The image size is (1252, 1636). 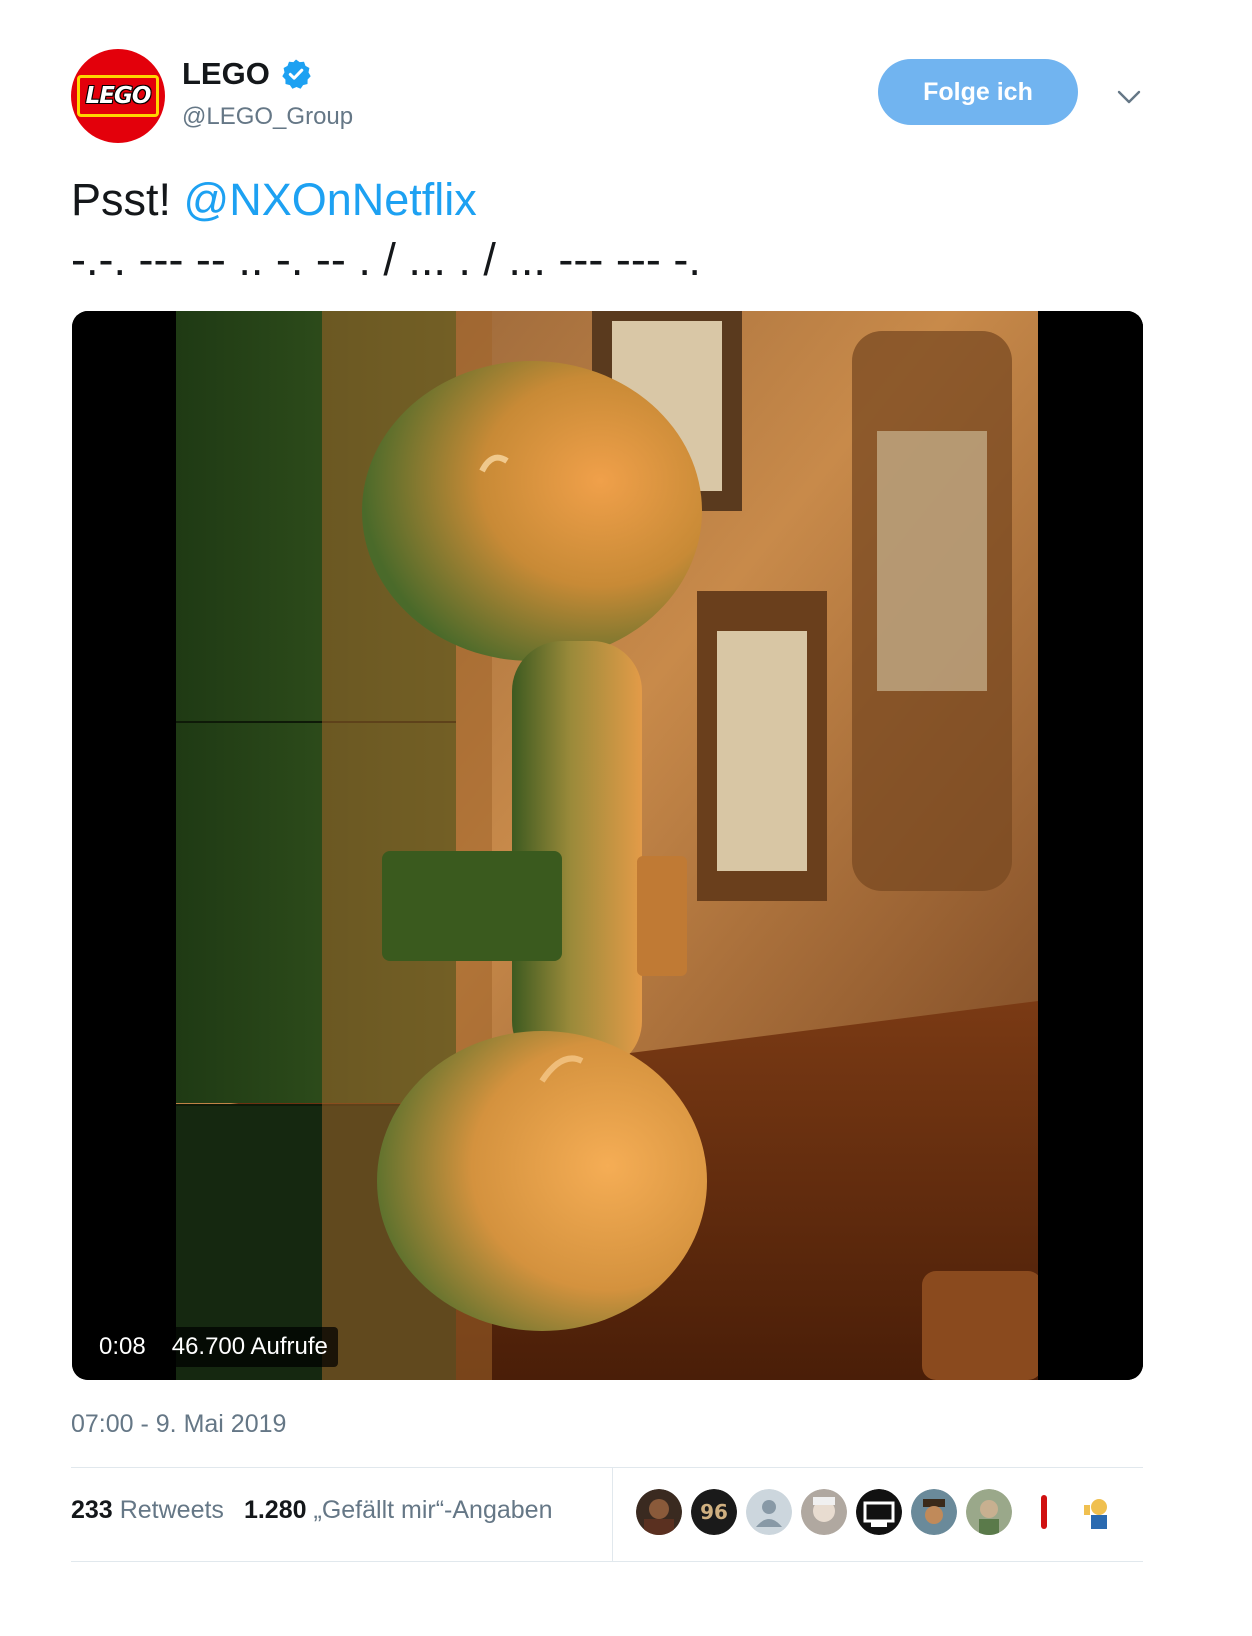 I want to click on mention-link: @NXOnNetflix, so click(x=330, y=199).